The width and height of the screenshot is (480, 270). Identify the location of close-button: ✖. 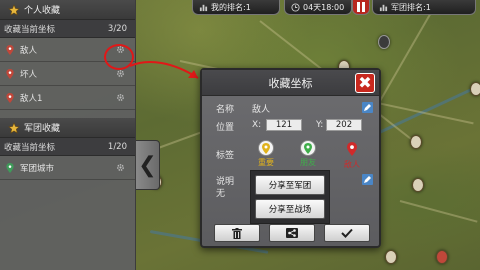
(365, 83).